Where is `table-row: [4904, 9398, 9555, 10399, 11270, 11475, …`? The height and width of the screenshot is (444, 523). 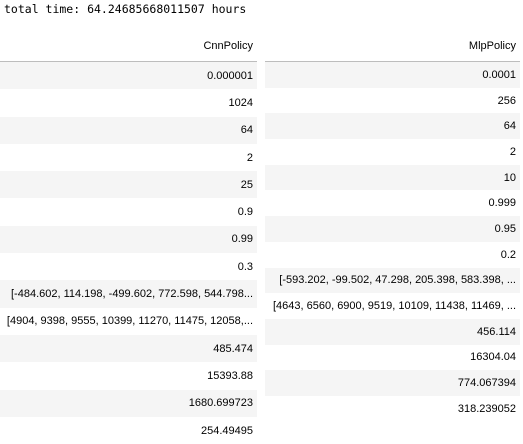 table-row: [4904, 9398, 9555, 10399, 11270, 11475, … is located at coordinates (128, 321).